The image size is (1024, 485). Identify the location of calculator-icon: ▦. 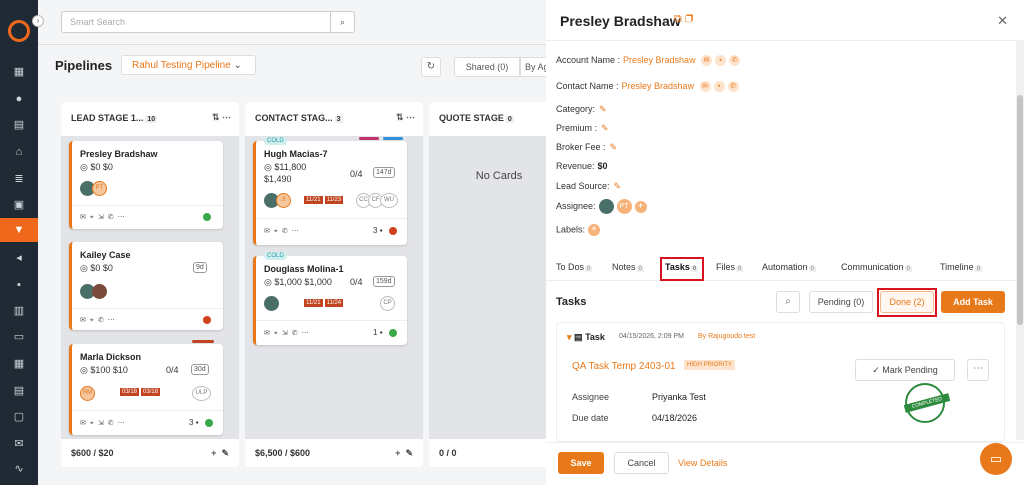
(19, 364).